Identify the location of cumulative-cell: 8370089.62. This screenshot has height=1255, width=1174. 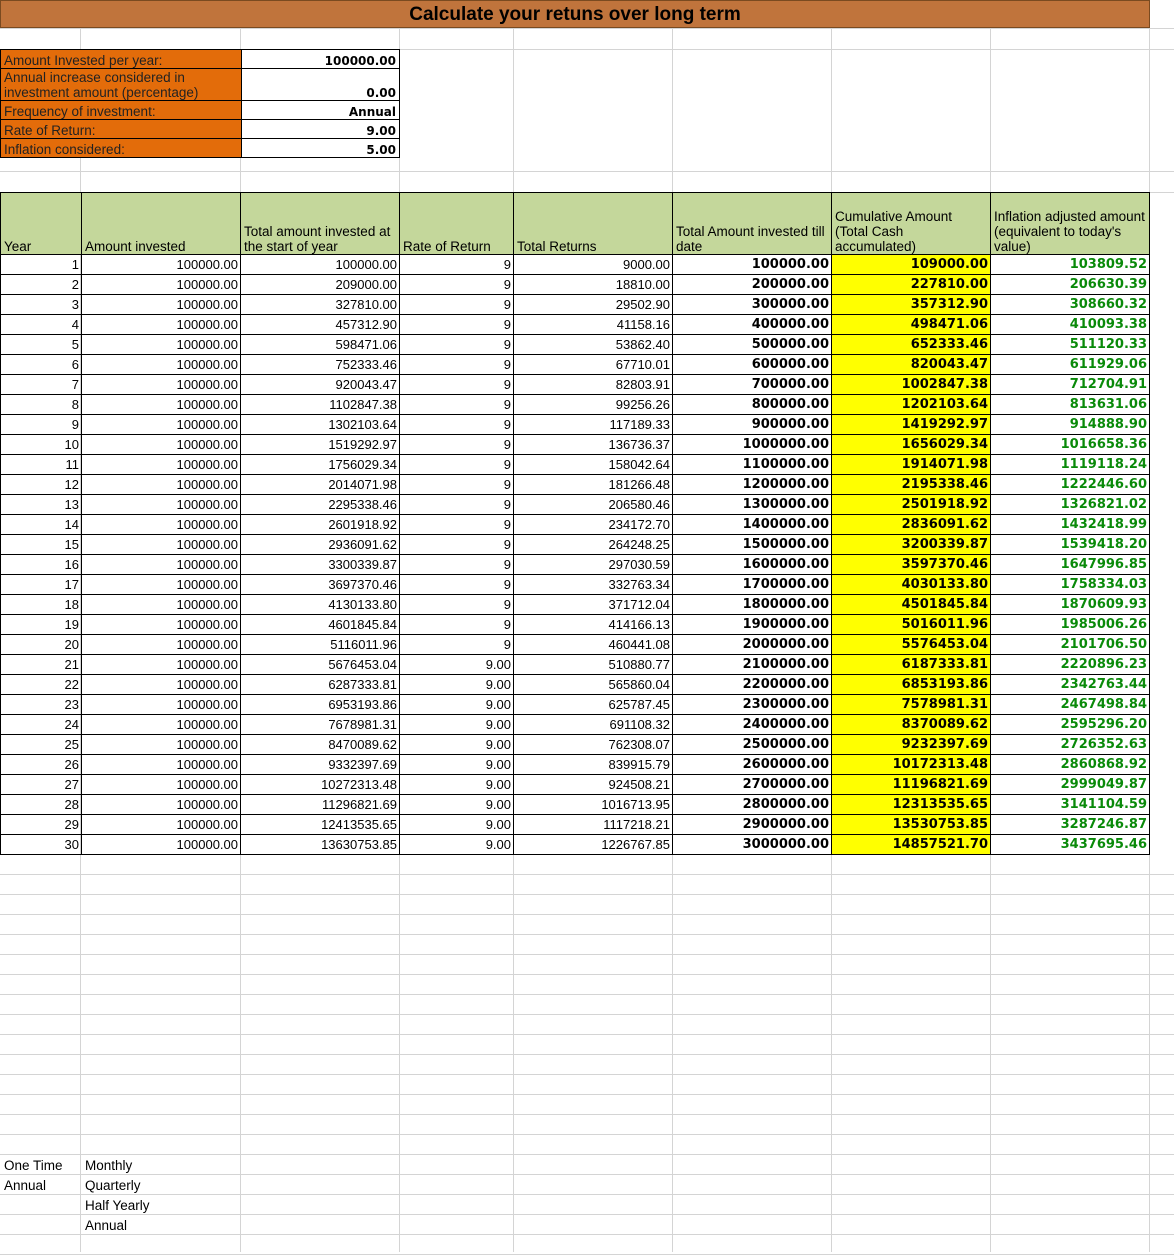
(911, 724).